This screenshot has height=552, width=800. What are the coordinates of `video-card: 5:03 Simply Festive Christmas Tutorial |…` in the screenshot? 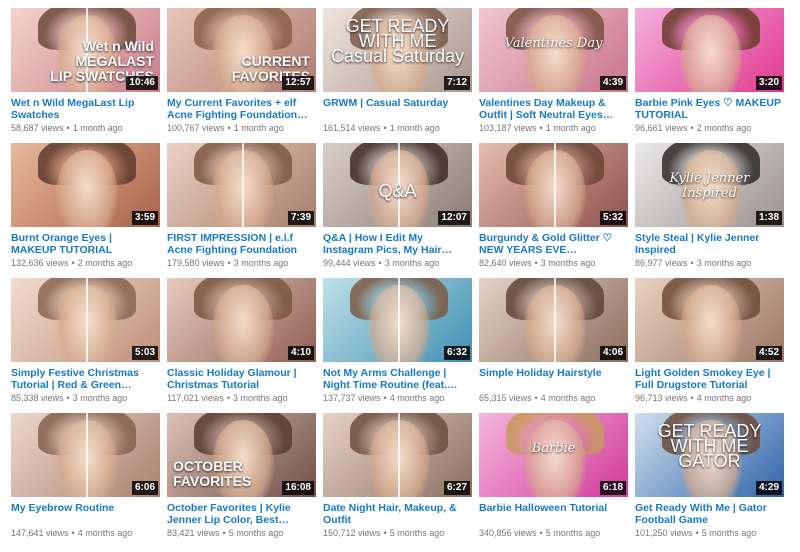 It's located at (85, 345).